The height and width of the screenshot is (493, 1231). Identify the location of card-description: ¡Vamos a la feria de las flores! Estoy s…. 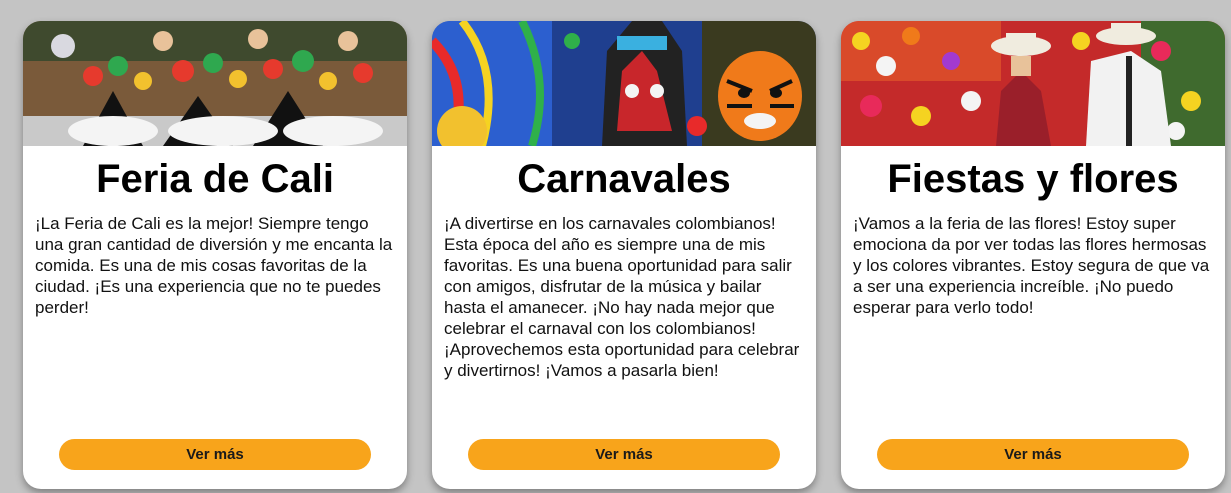
(1031, 265).